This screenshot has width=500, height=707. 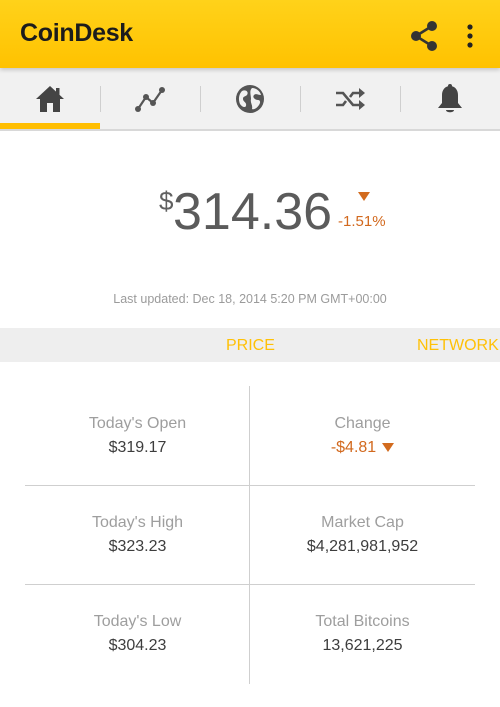 What do you see at coordinates (250, 34) in the screenshot?
I see `app-bar: CoinDesk` at bounding box center [250, 34].